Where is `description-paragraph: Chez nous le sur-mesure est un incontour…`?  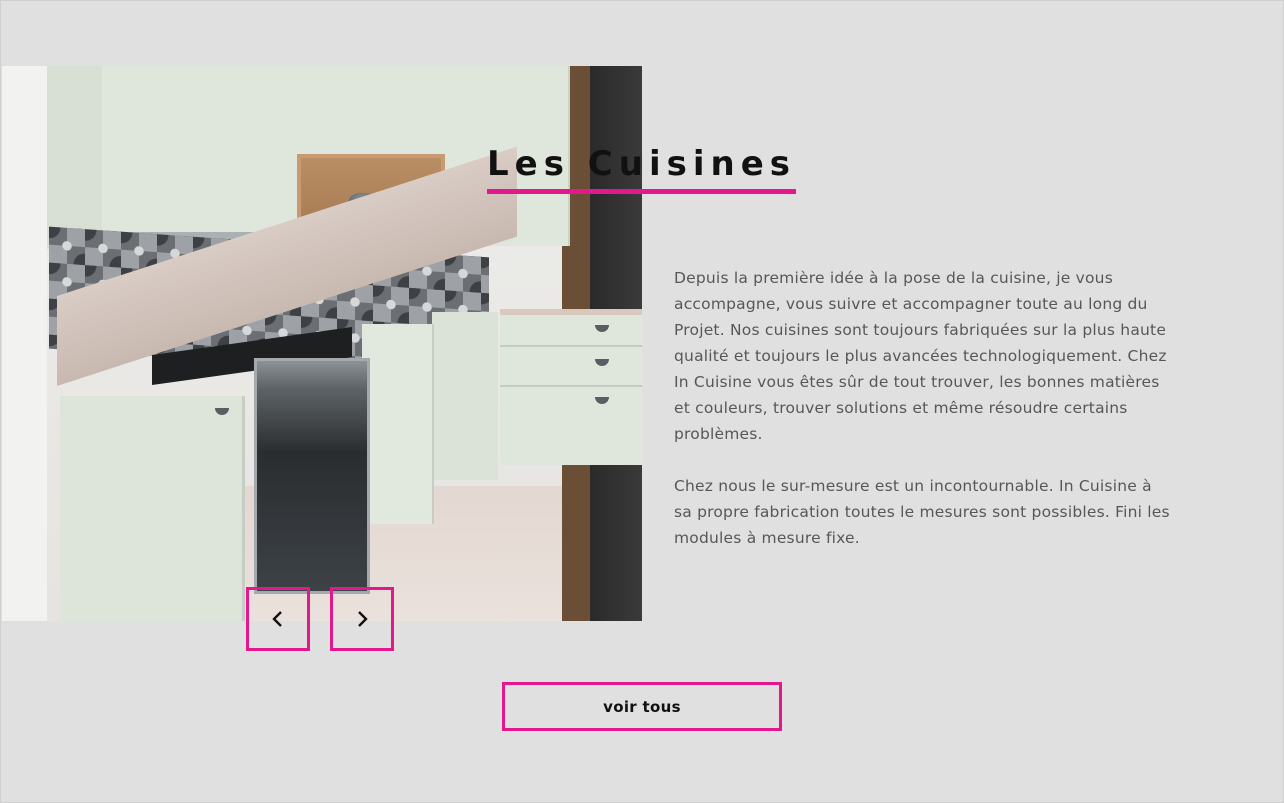 description-paragraph: Chez nous le sur-mesure est un incontour… is located at coordinates (922, 512).